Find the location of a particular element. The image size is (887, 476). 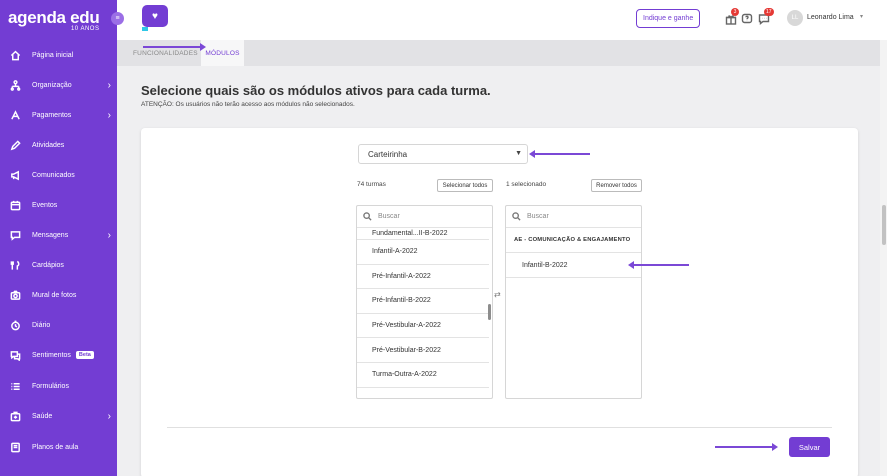

calendar-icon is located at coordinates (15, 205).